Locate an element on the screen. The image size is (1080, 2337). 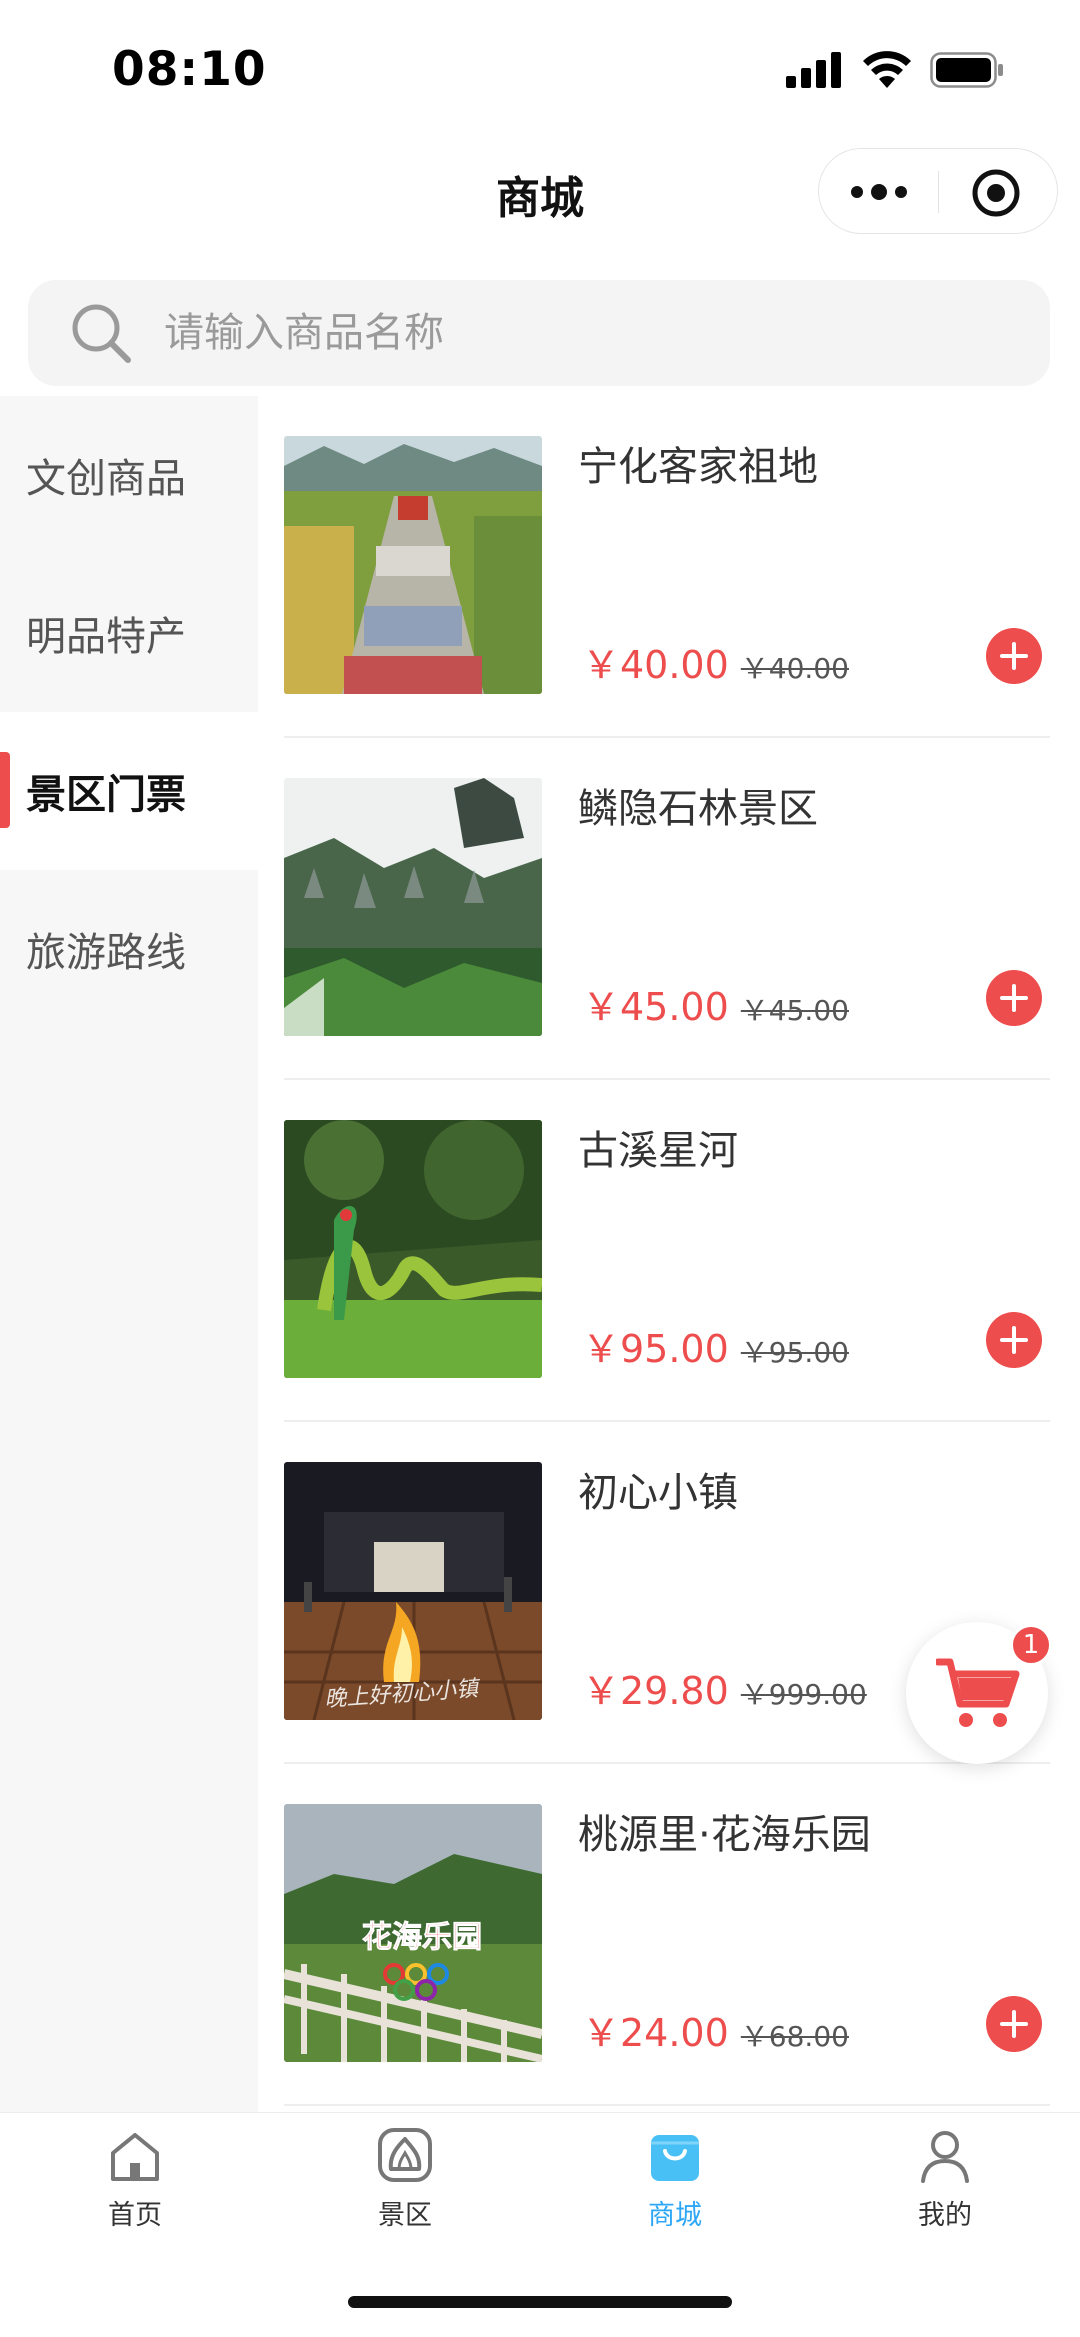
category-label: 明品特产 is located at coordinates (106, 637).